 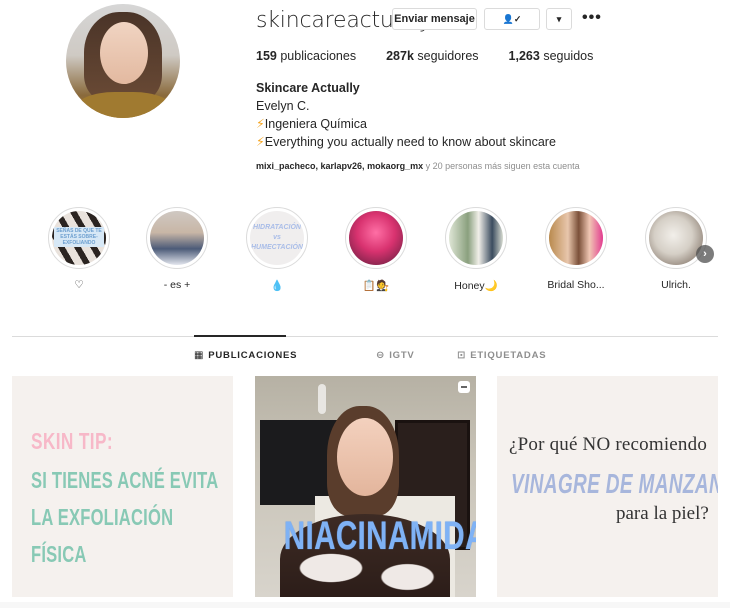 I want to click on bio-line-2-text: Ingeniera Química, so click(x=315, y=124).